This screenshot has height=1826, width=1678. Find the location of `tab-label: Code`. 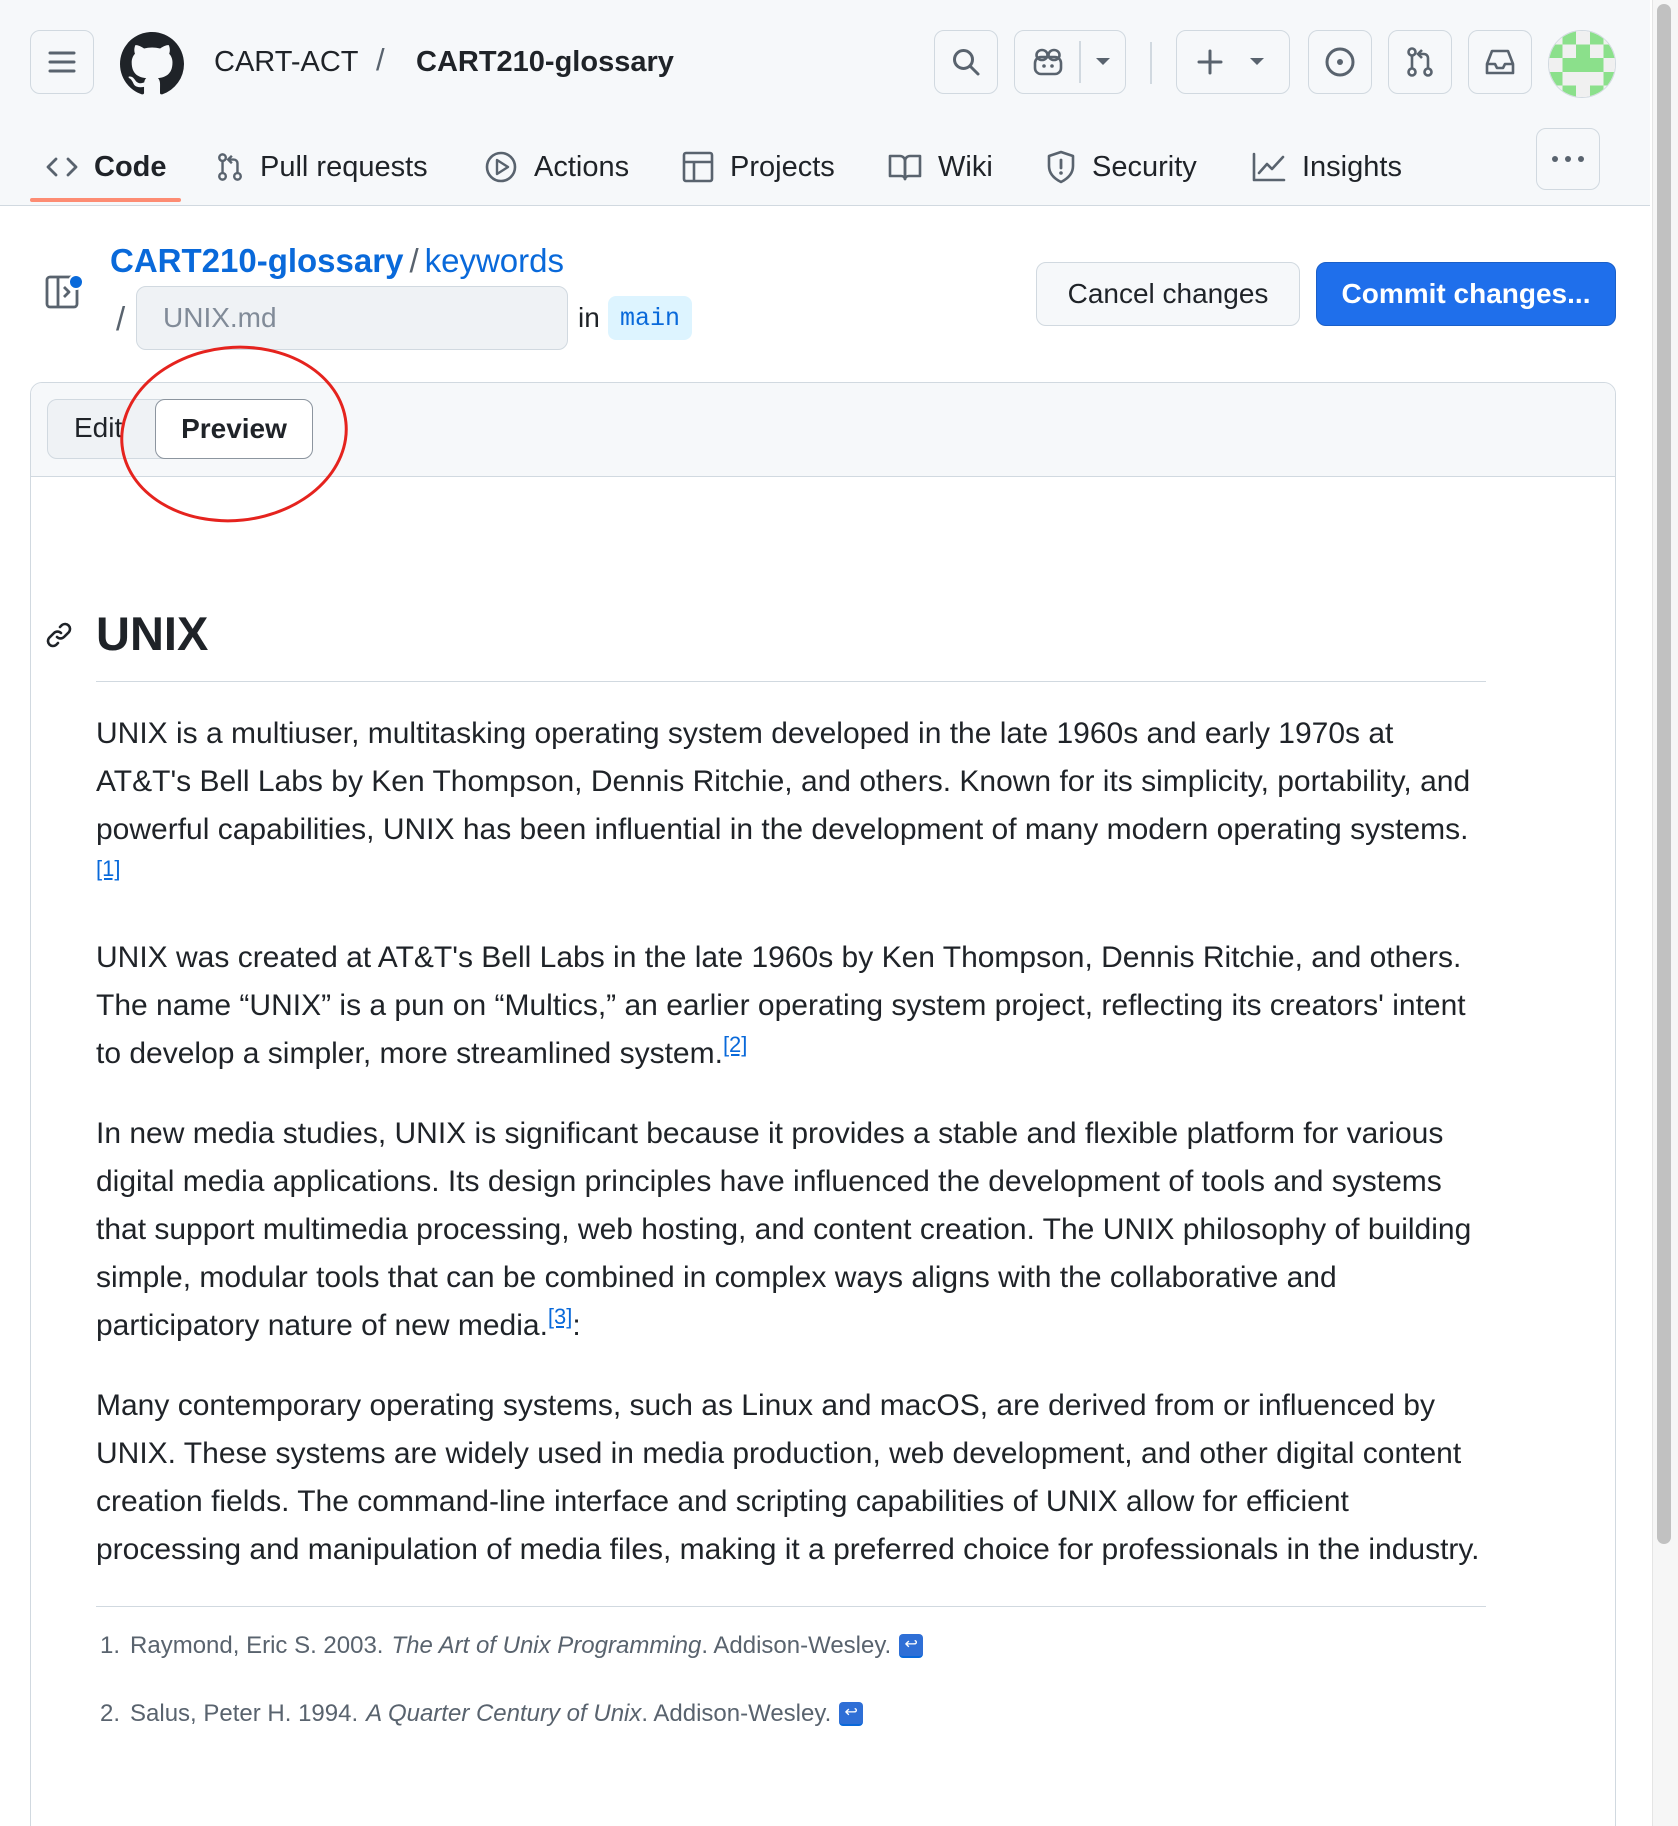

tab-label: Code is located at coordinates (130, 166).